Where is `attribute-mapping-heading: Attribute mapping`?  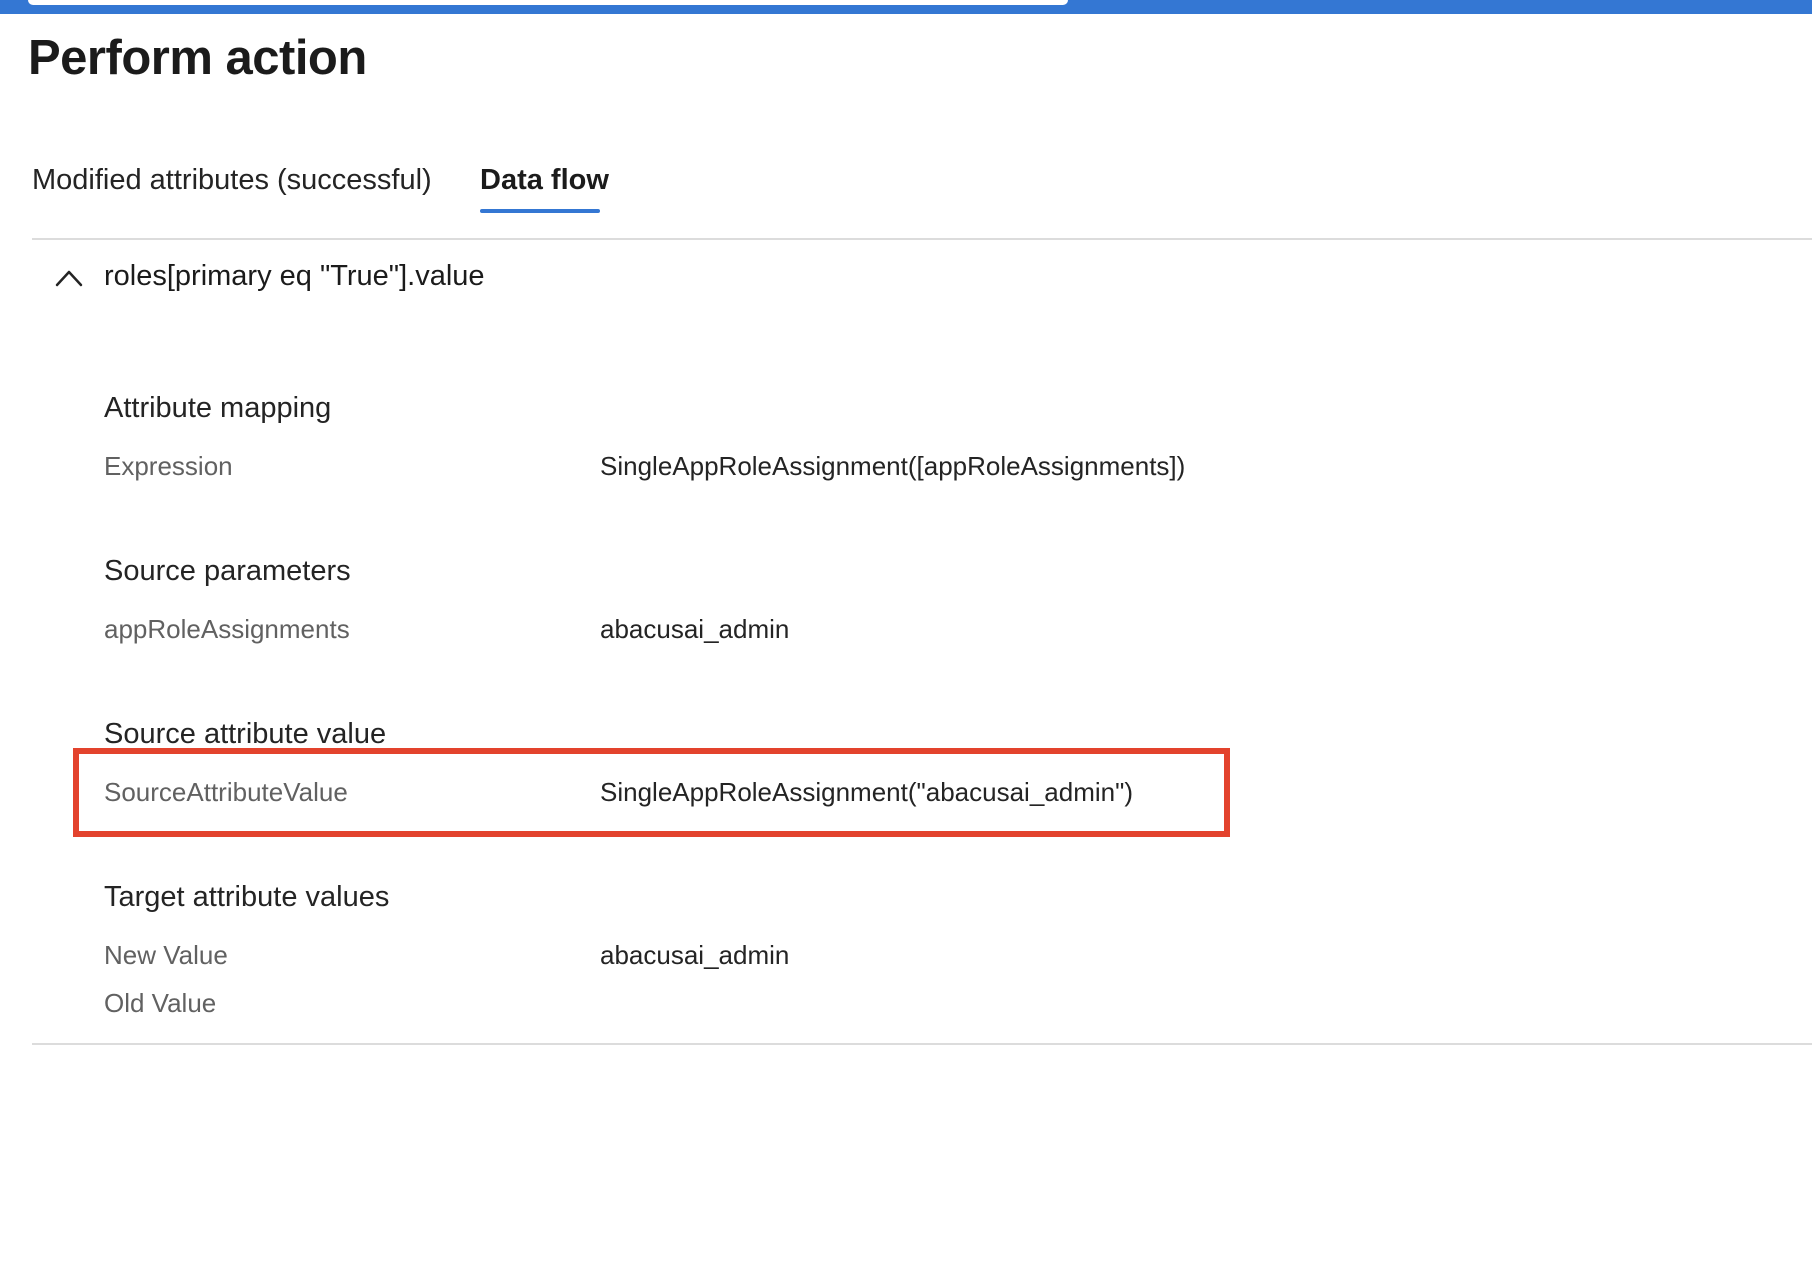
attribute-mapping-heading: Attribute mapping is located at coordinates (218, 408).